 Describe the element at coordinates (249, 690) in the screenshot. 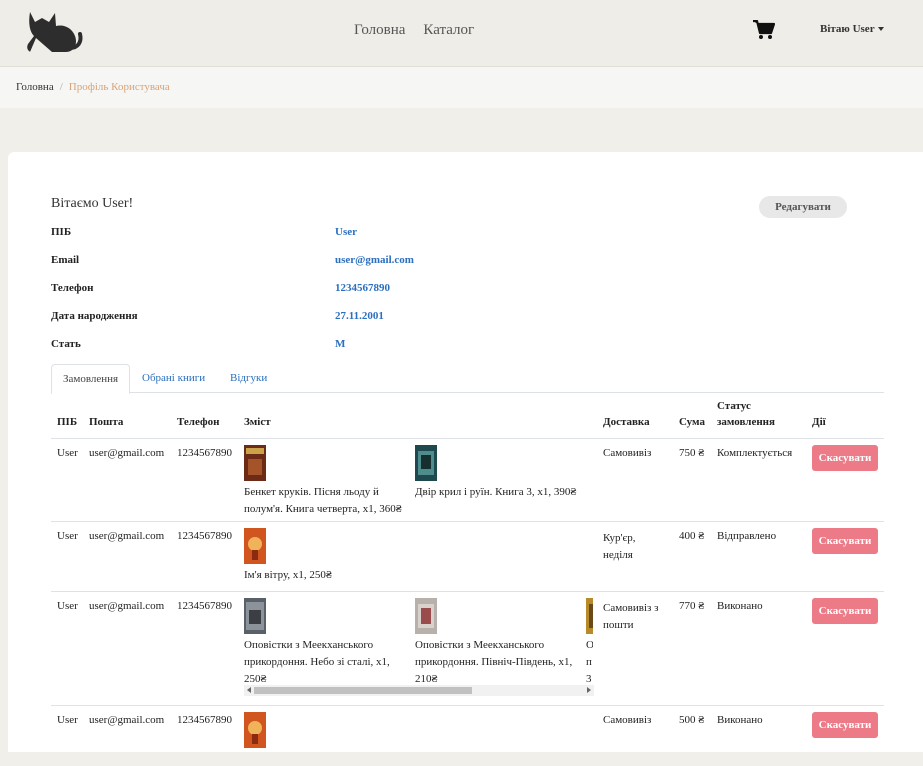

I see `scroll-left-icon` at that location.